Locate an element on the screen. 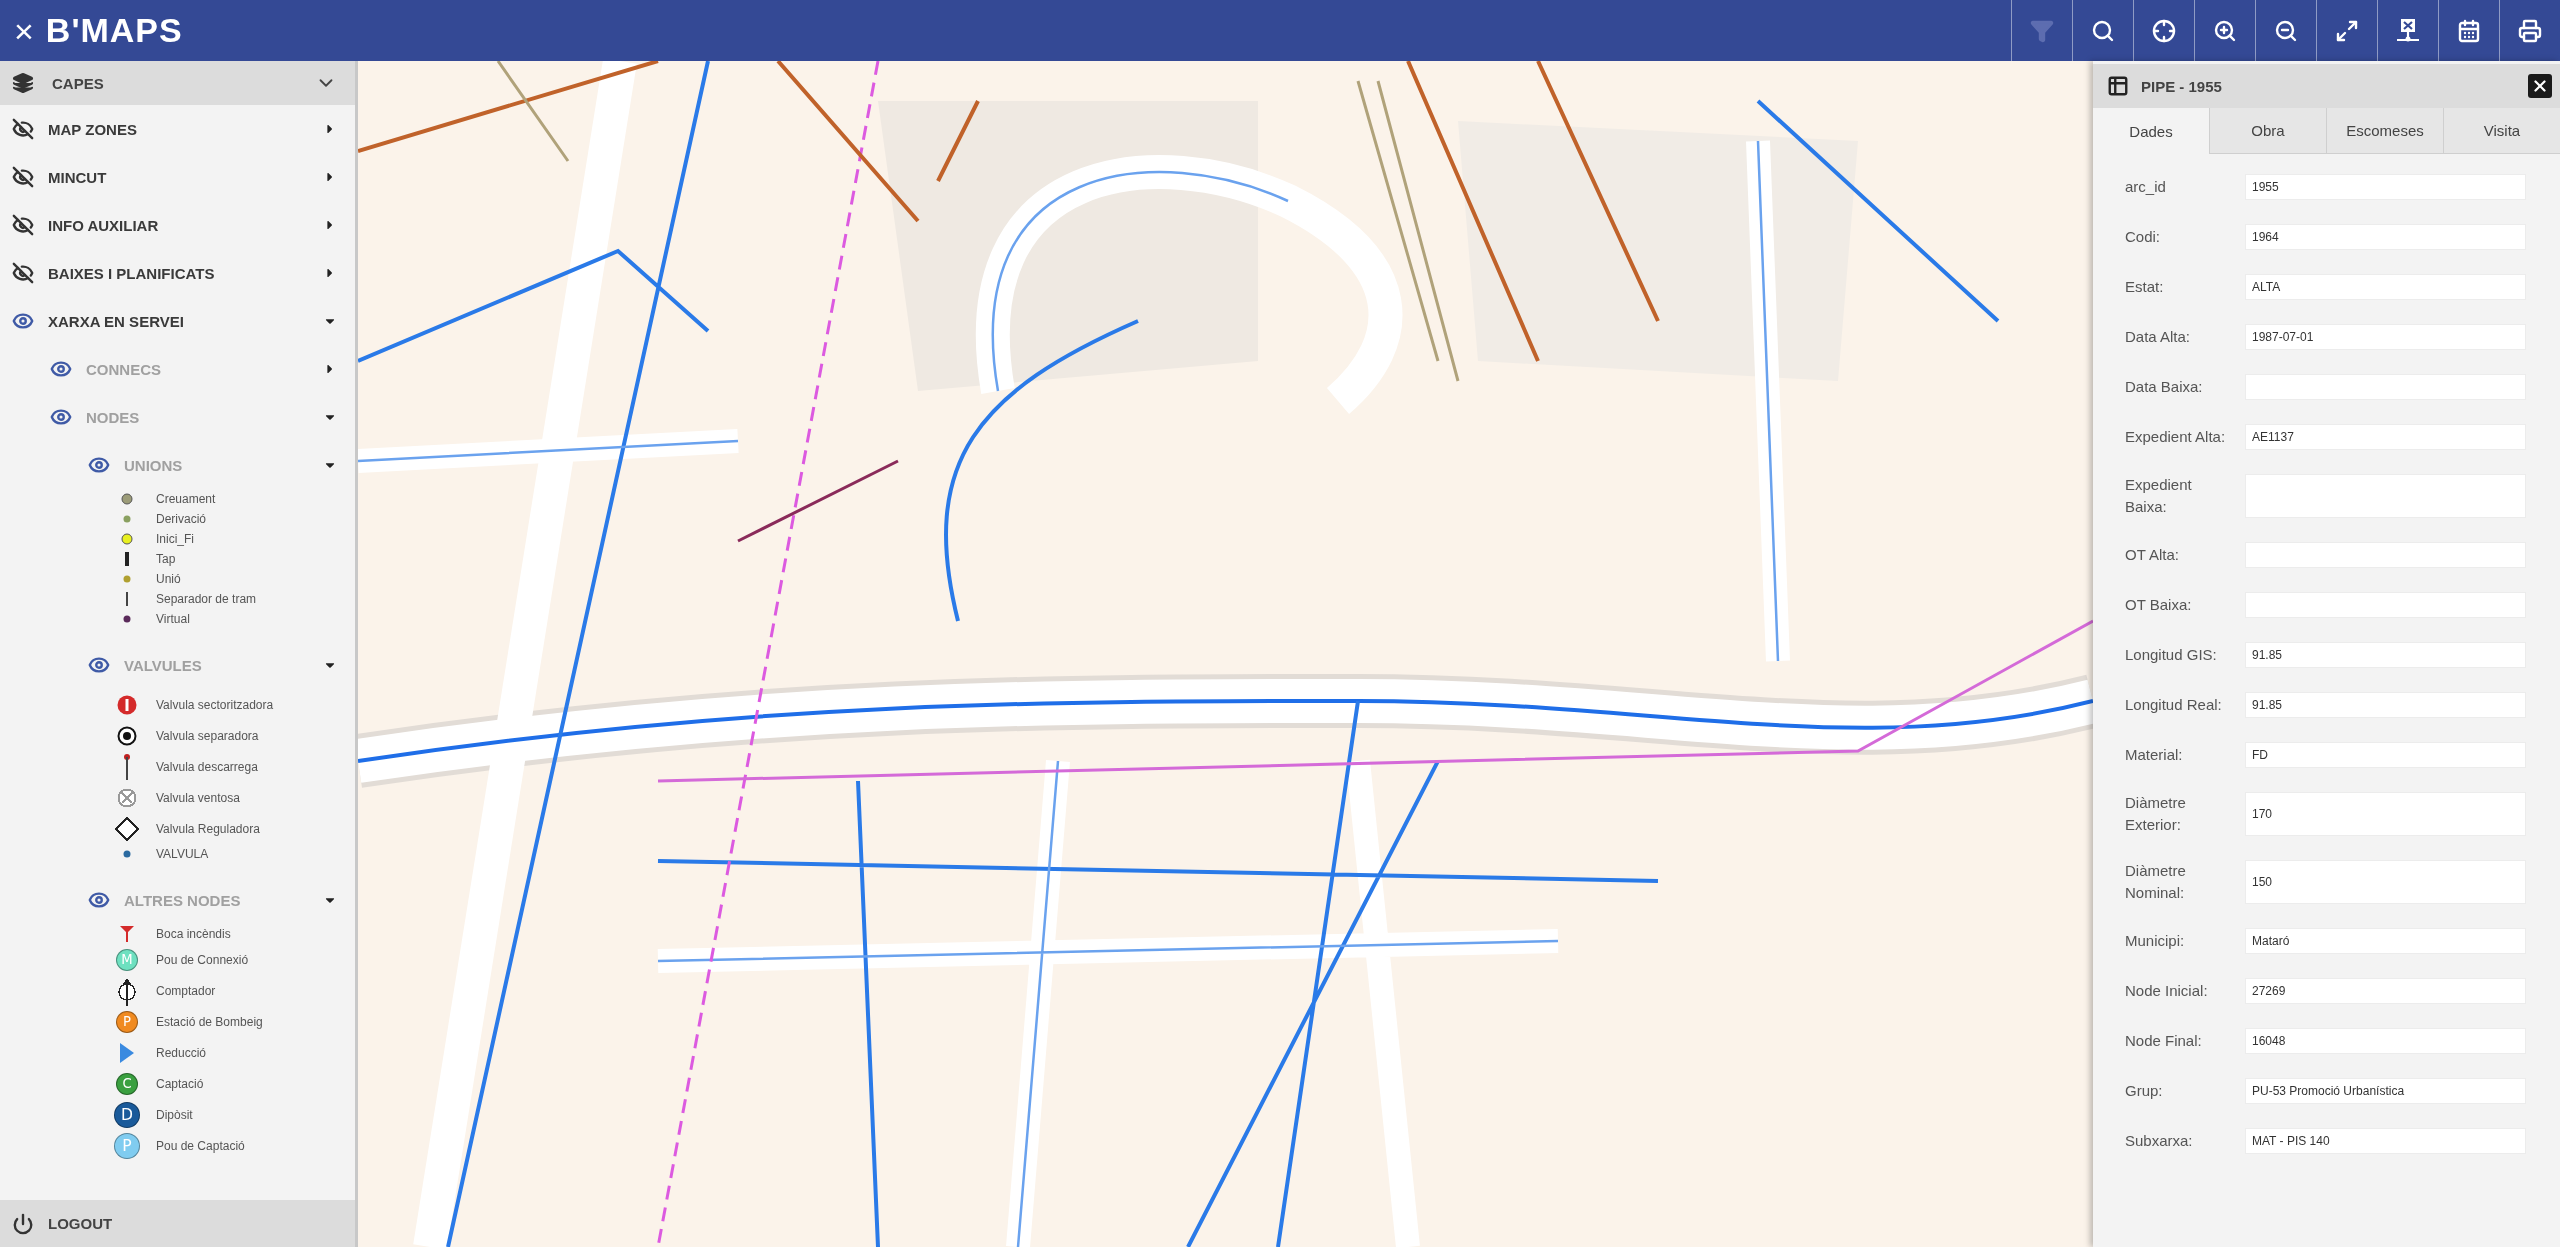 This screenshot has height=1247, width=2560. input-field: PU-53 Promoció Urbanística is located at coordinates (2385, 1091).